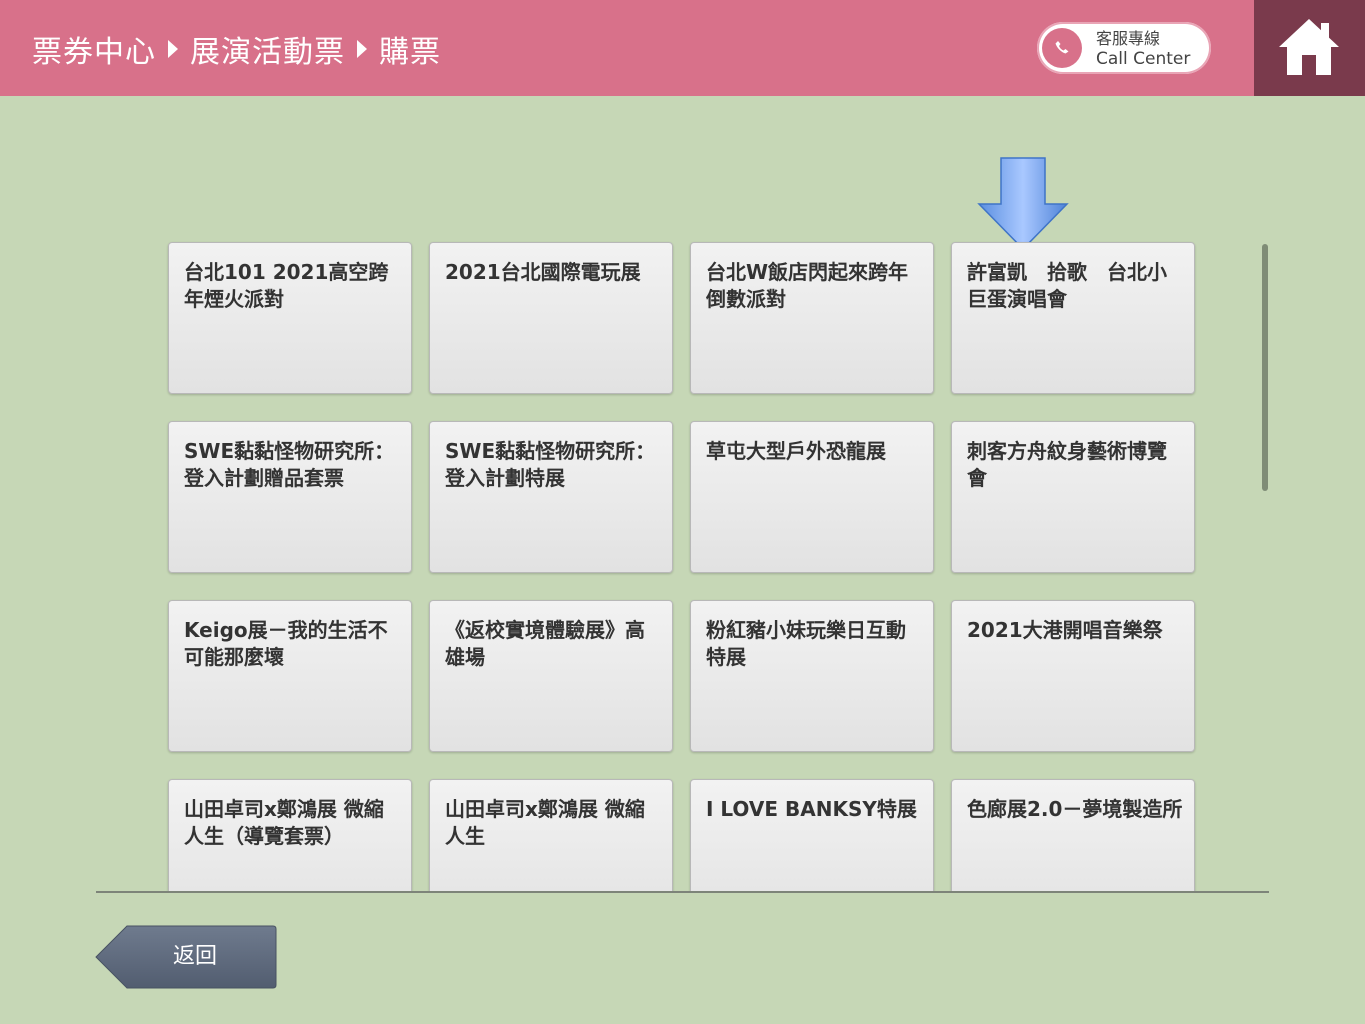 This screenshot has width=1365, height=1024. I want to click on home-button, so click(1309, 48).